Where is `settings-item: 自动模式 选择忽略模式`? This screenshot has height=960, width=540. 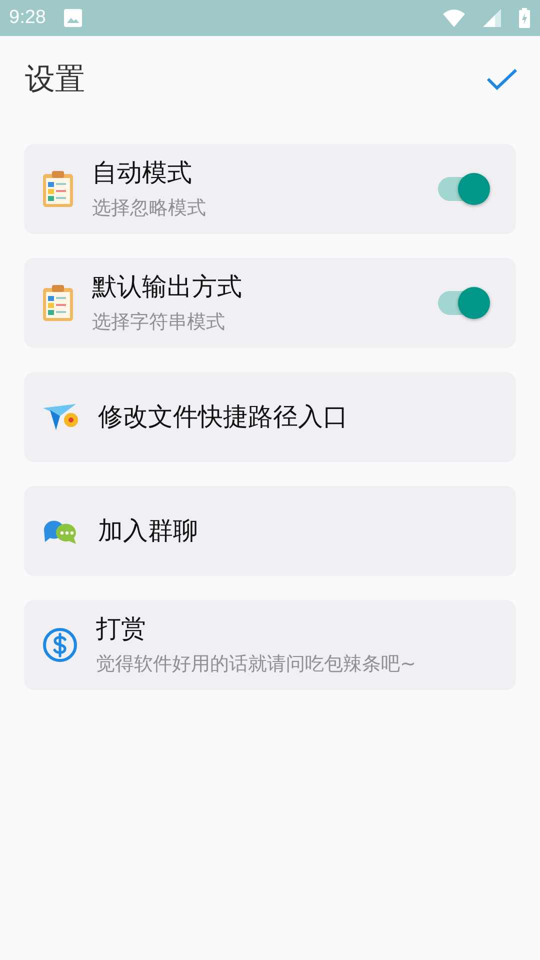 settings-item: 自动模式 选择忽略模式 is located at coordinates (270, 189).